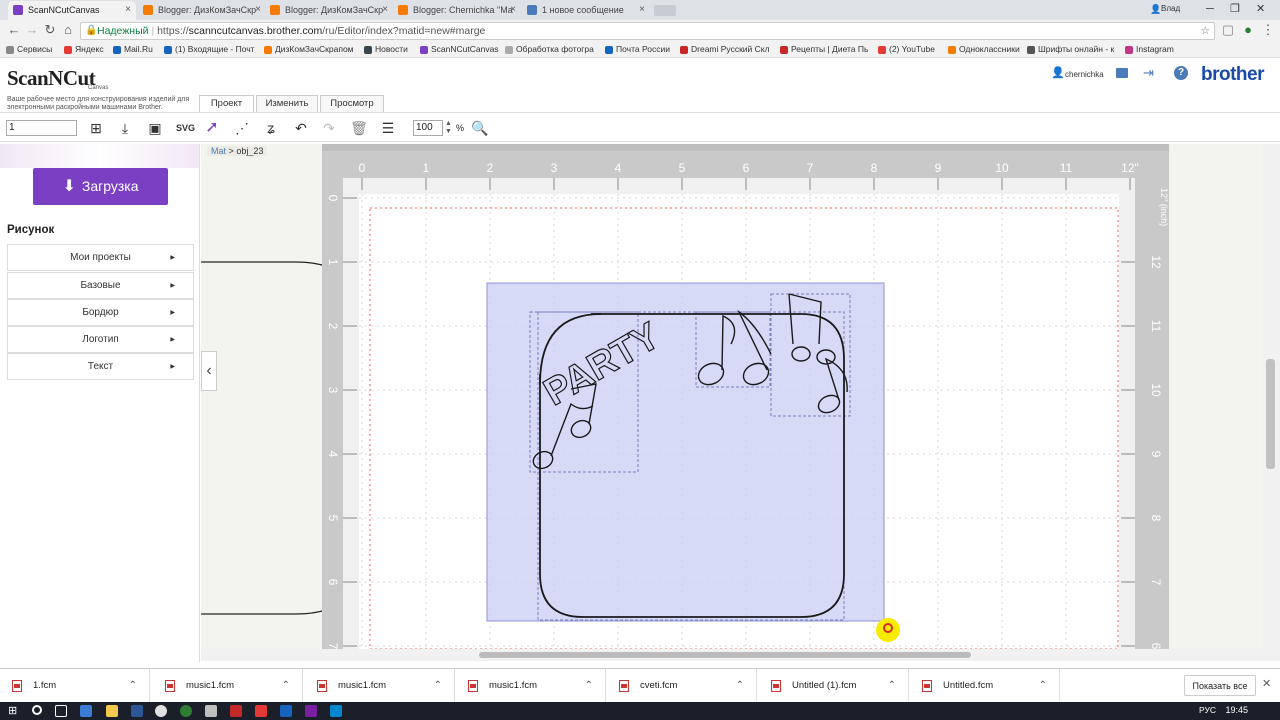 This screenshot has width=1280, height=720. What do you see at coordinates (448, 128) in the screenshot?
I see `zoom-stepper-icon: ▲ ▼` at bounding box center [448, 128].